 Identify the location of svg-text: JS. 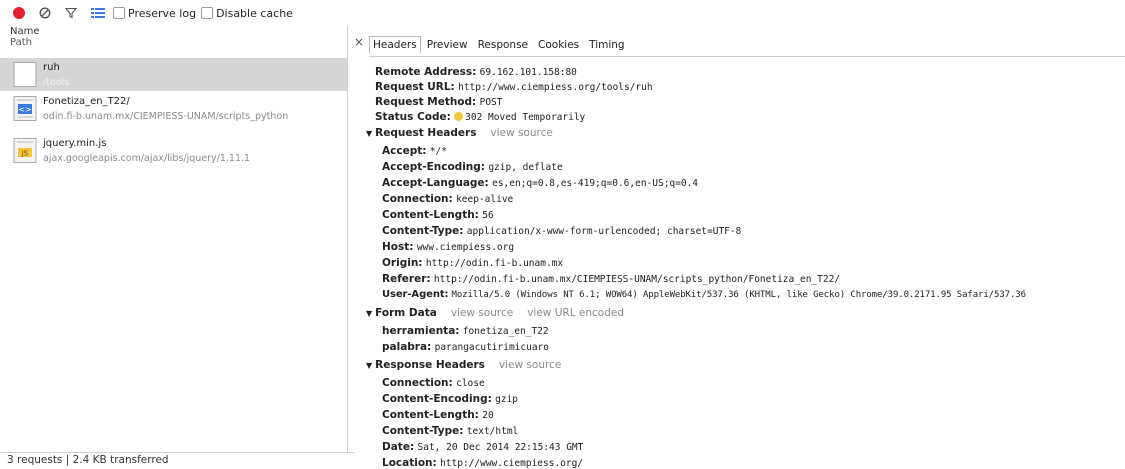
(25, 154).